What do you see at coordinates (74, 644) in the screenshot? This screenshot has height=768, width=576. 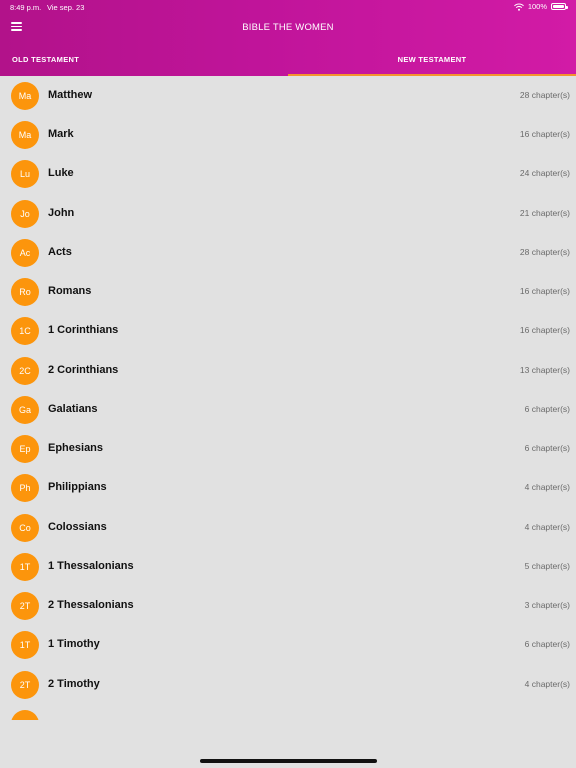 I see `book-name: 1 Timothy` at bounding box center [74, 644].